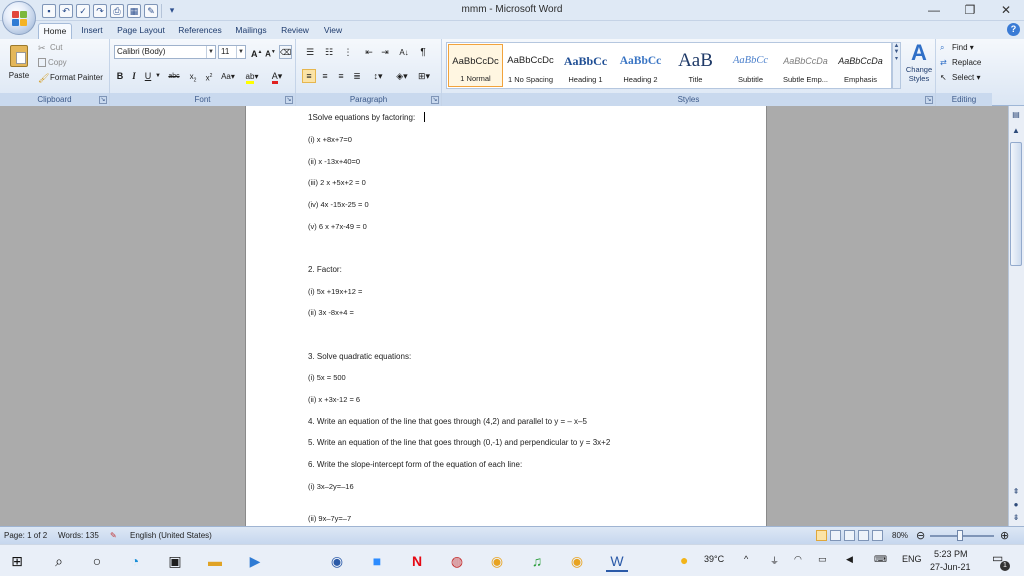  Describe the element at coordinates (97, 561) in the screenshot. I see `task-view-icon: ○` at that location.